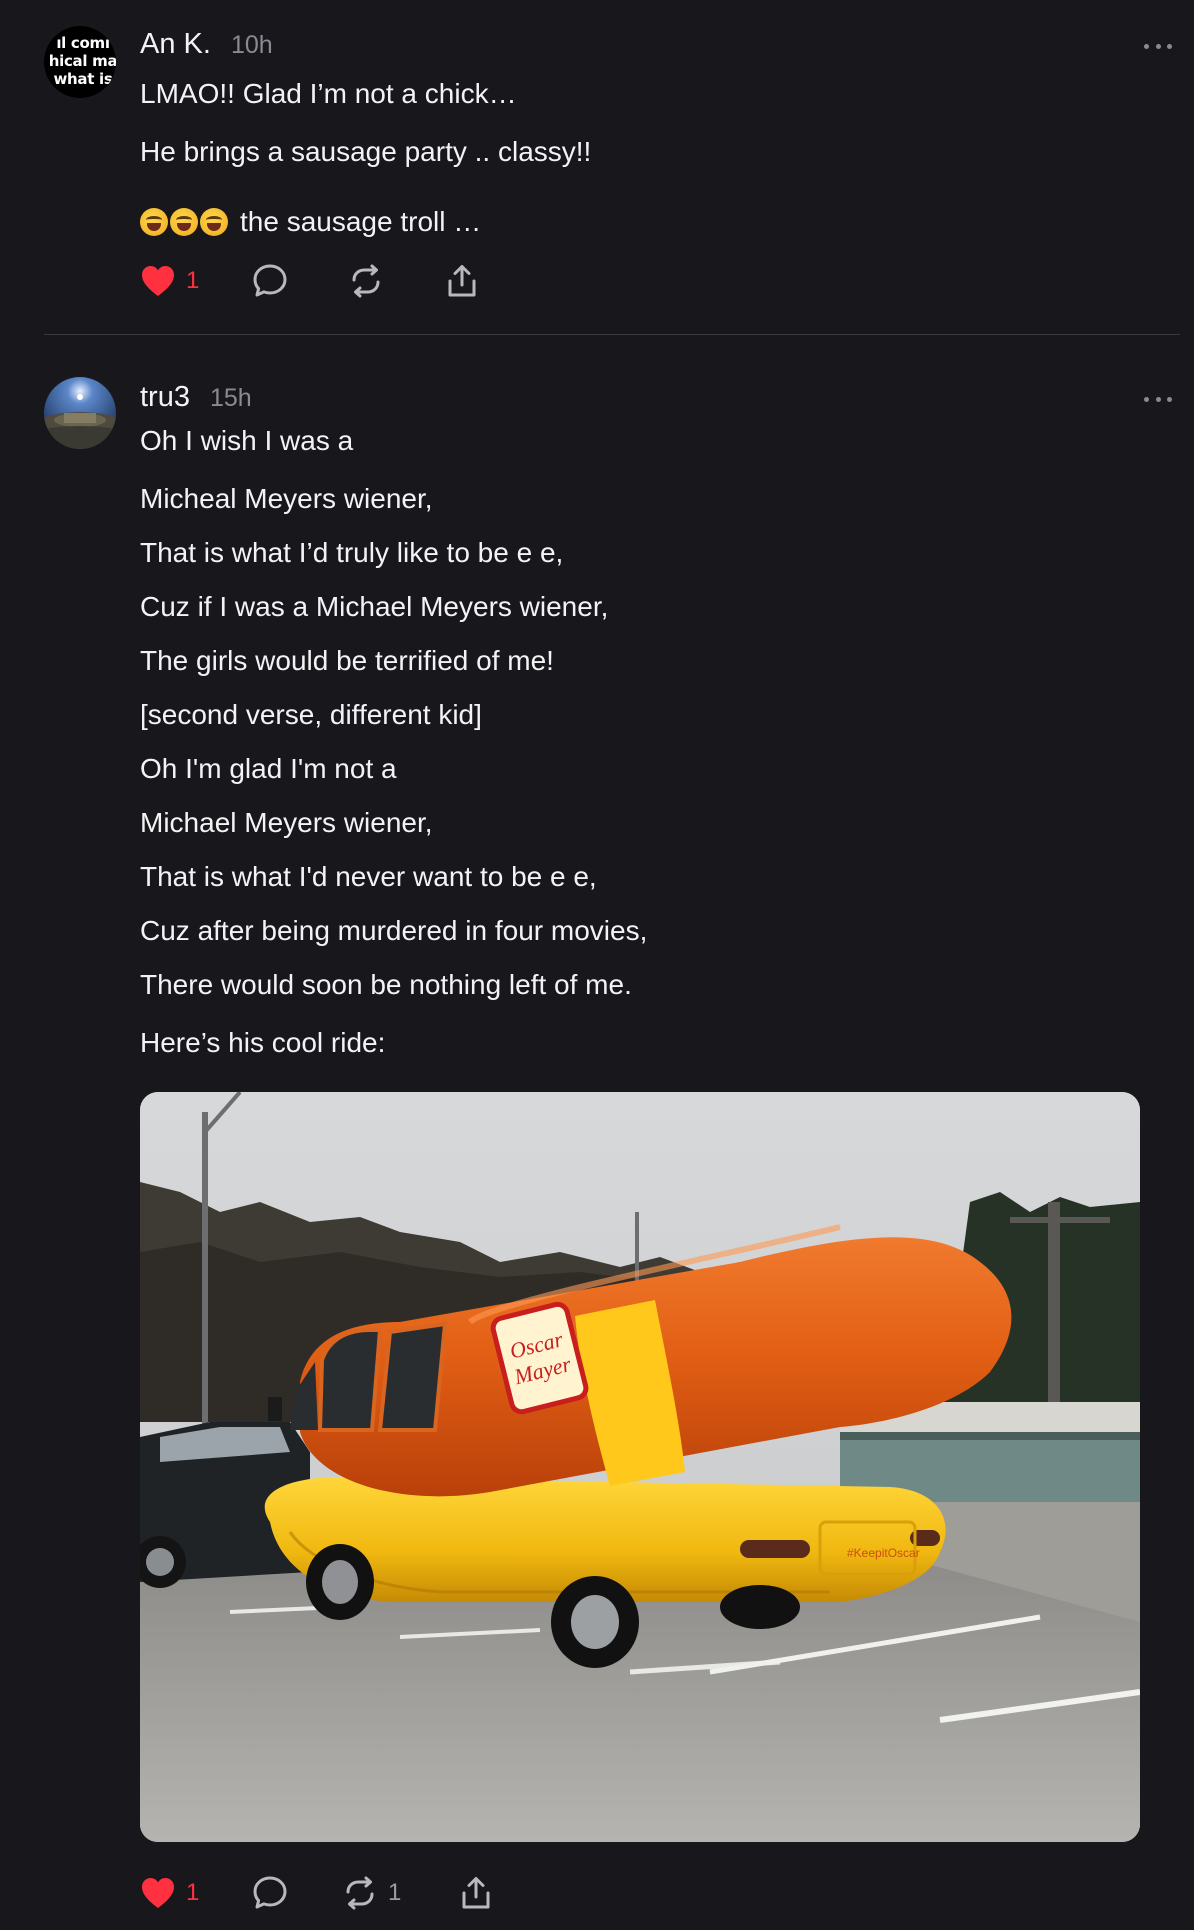 This screenshot has width=1194, height=1930. I want to click on post-line: That is what I'd never want to be e e,, so click(368, 876).